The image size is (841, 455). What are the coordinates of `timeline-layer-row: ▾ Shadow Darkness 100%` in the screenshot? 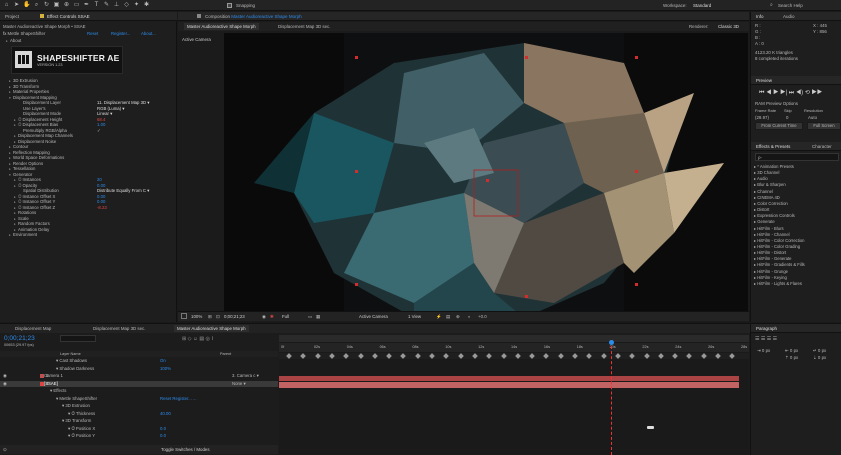 It's located at (139, 369).